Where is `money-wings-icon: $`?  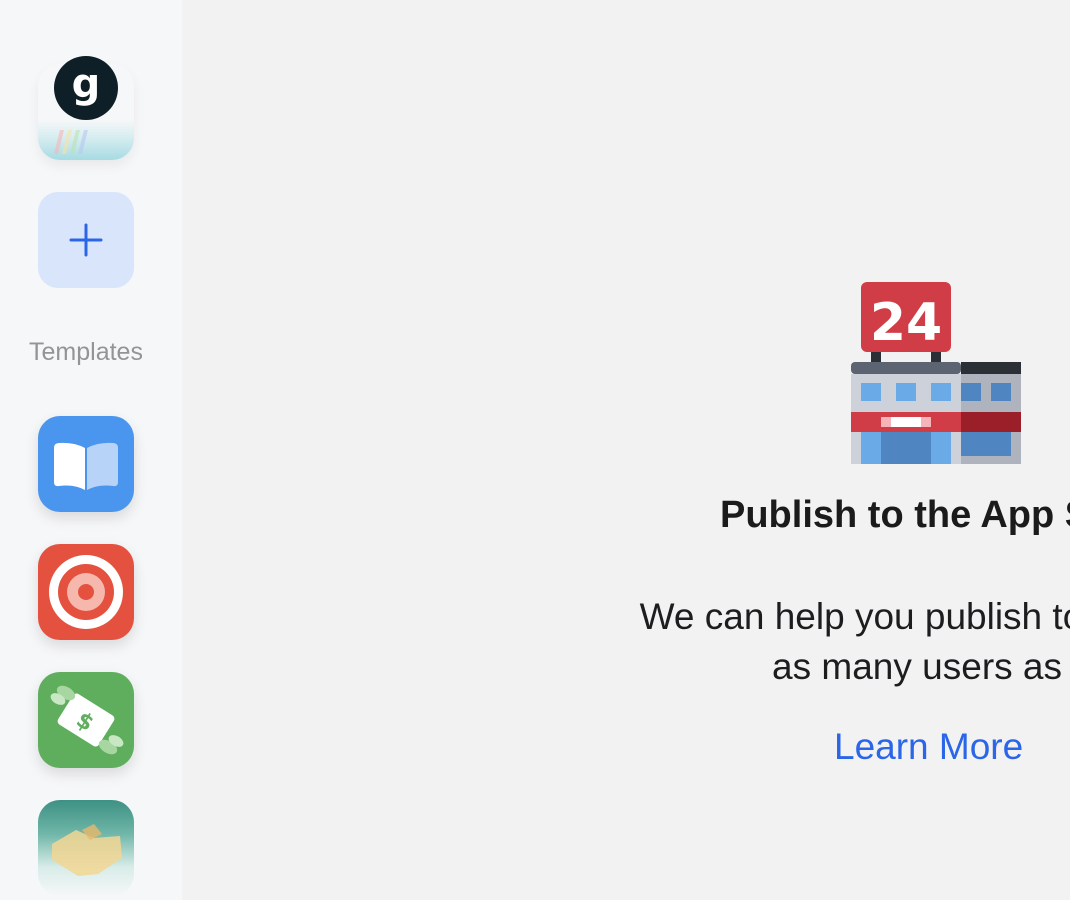
money-wings-icon: $ is located at coordinates (87, 720).